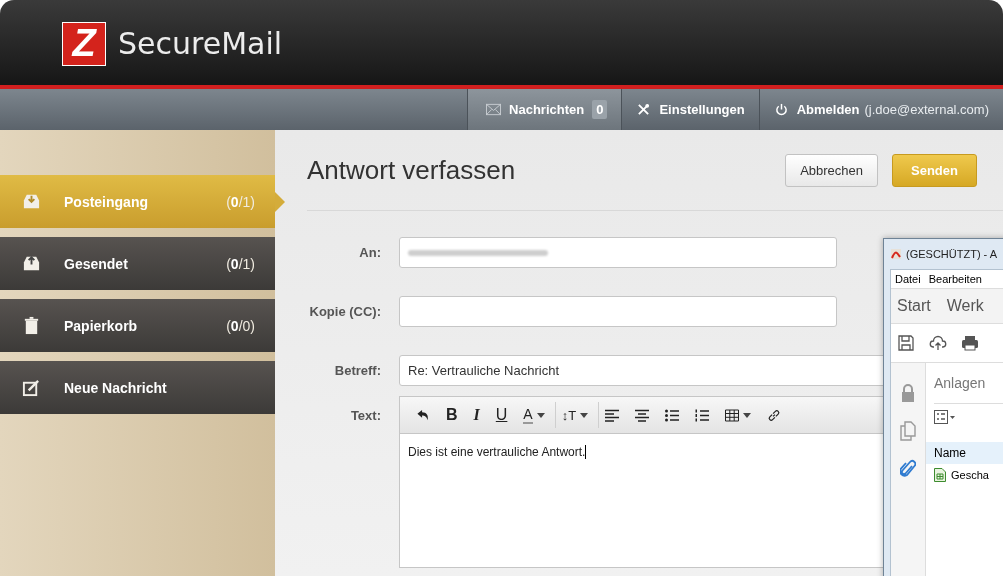  What do you see at coordinates (344, 311) in the screenshot?
I see `field-label: Kopie (CC):` at bounding box center [344, 311].